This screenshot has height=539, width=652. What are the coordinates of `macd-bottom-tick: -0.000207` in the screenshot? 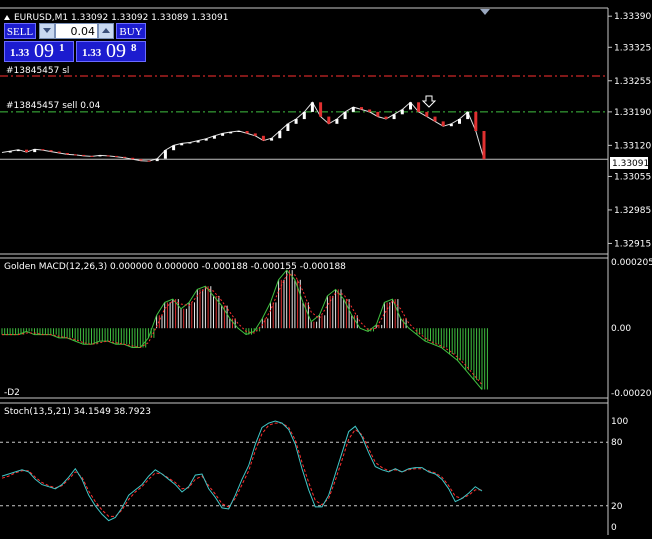 It's located at (631, 394).